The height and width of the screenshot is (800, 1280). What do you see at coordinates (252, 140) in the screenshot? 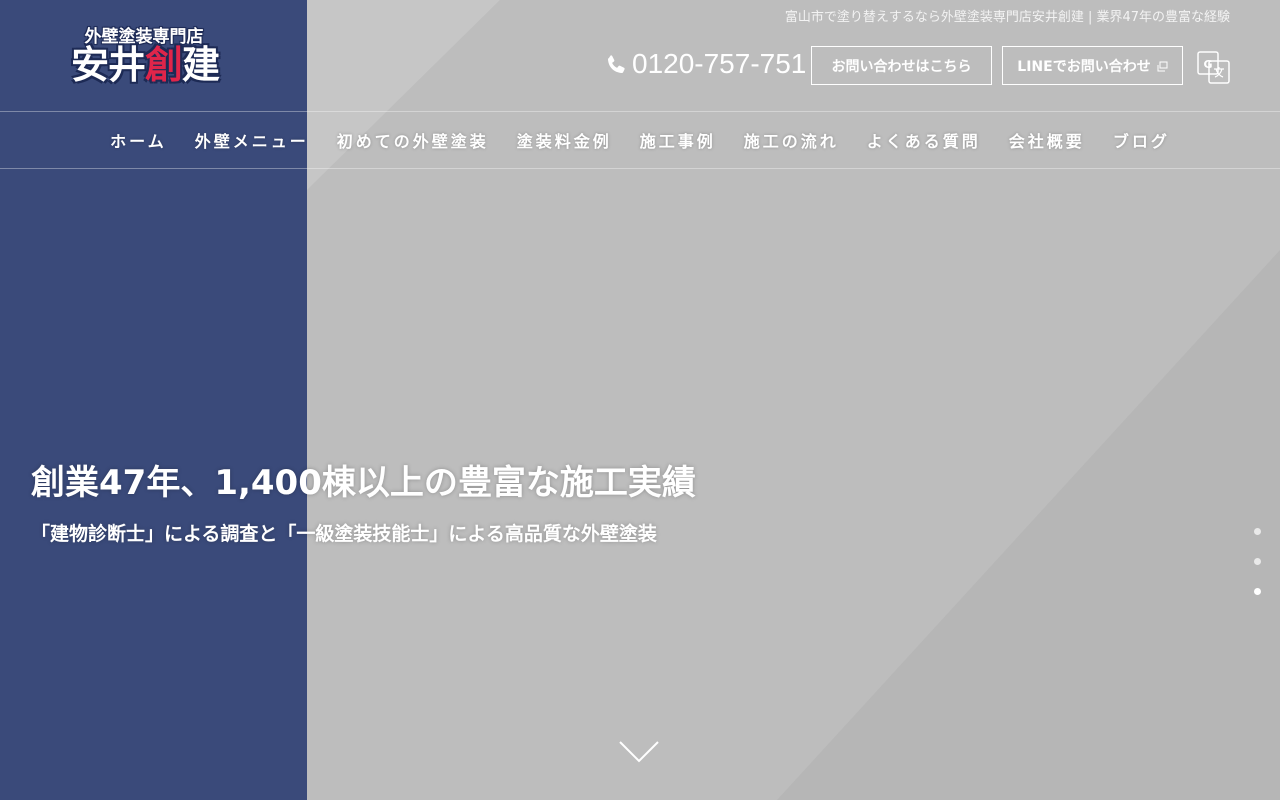
I see `nav-item-exterior-menu: 外壁メニュー` at bounding box center [252, 140].